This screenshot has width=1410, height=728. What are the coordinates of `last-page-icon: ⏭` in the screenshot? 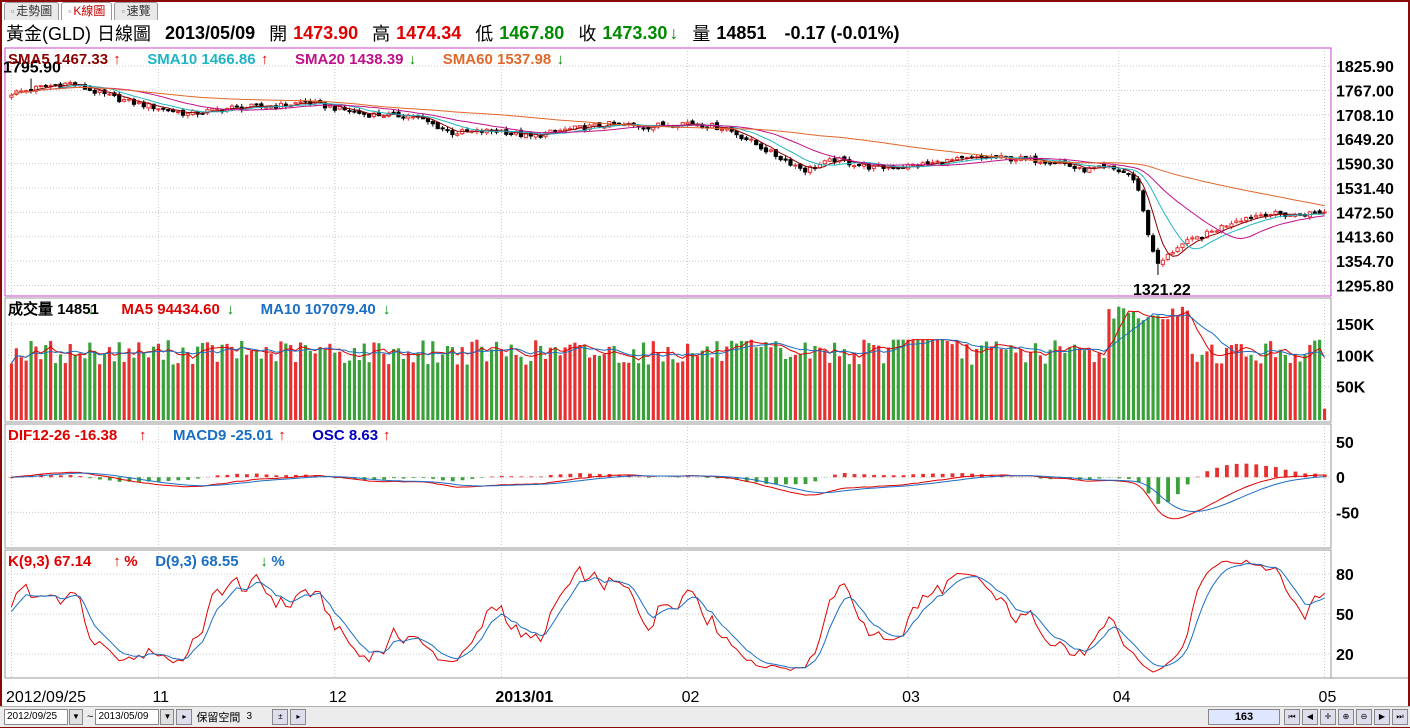 It's located at (1400, 717).